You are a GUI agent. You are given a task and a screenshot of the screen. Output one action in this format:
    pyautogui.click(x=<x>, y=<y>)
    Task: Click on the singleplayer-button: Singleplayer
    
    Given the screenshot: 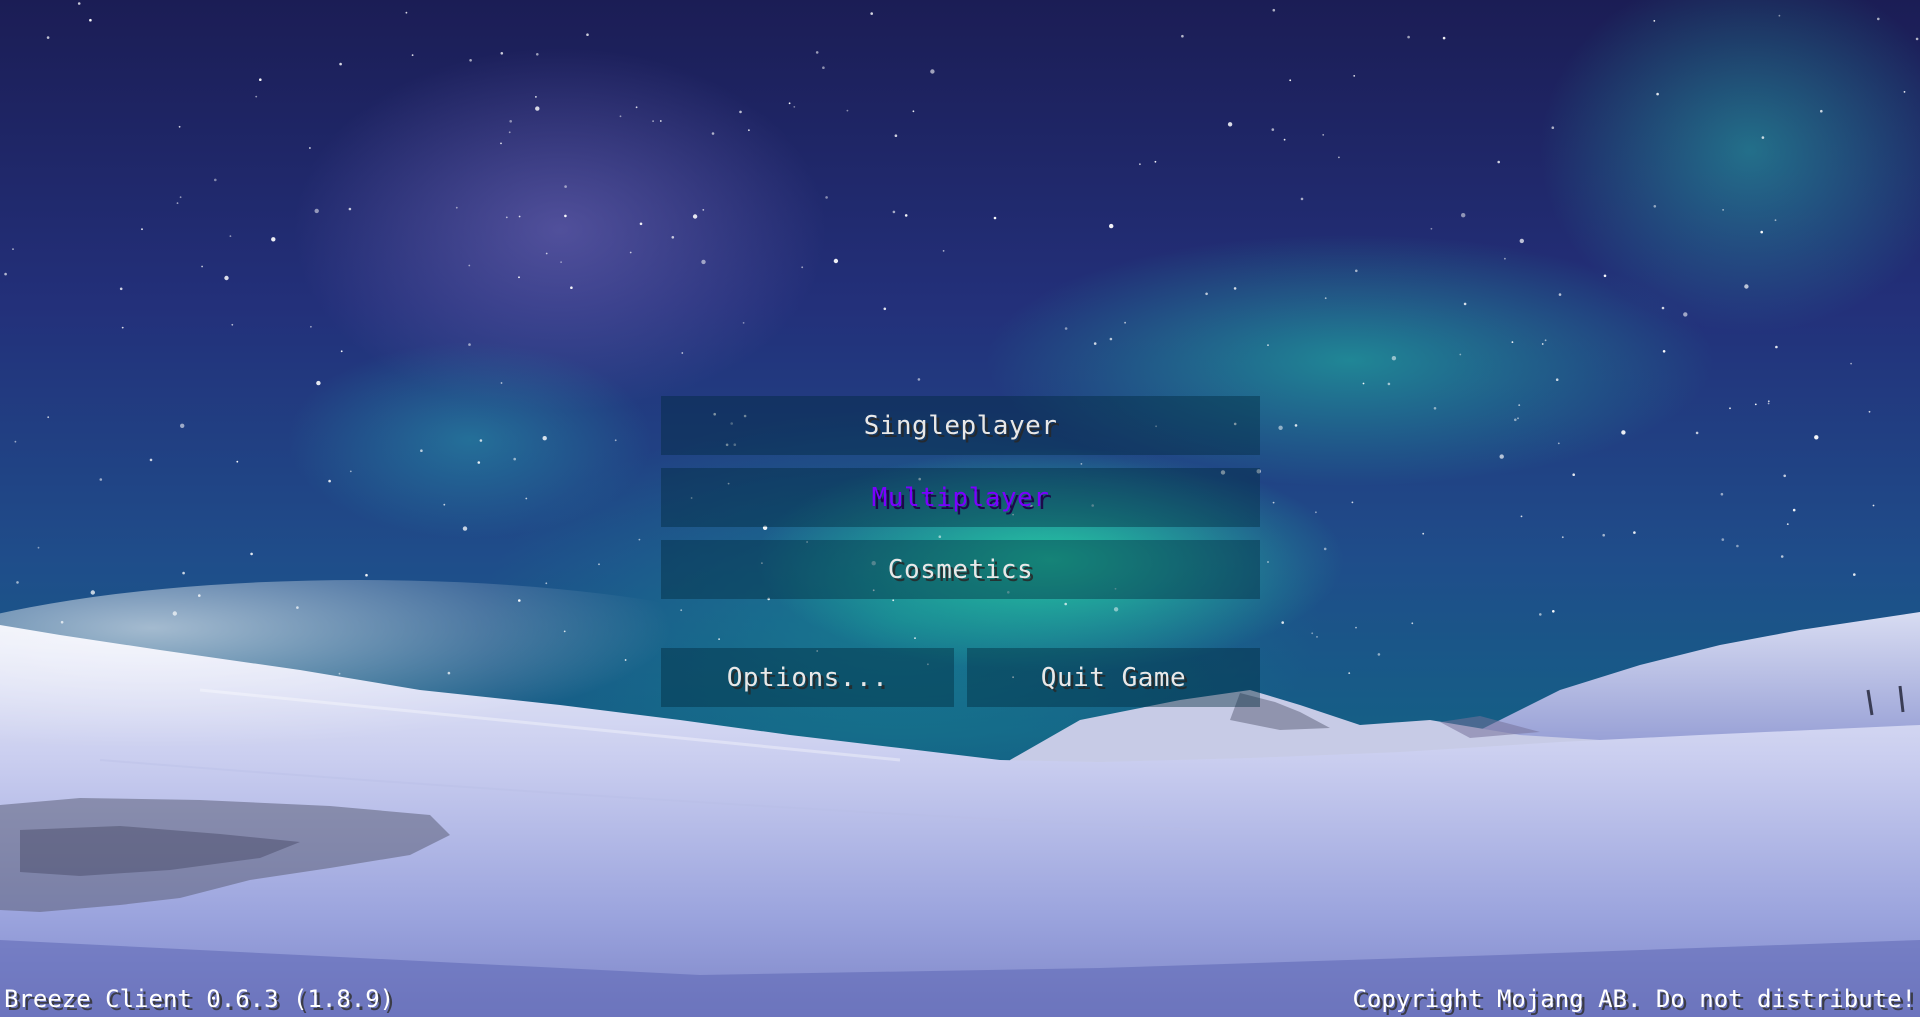 What is the action you would take?
    pyautogui.click(x=960, y=425)
    